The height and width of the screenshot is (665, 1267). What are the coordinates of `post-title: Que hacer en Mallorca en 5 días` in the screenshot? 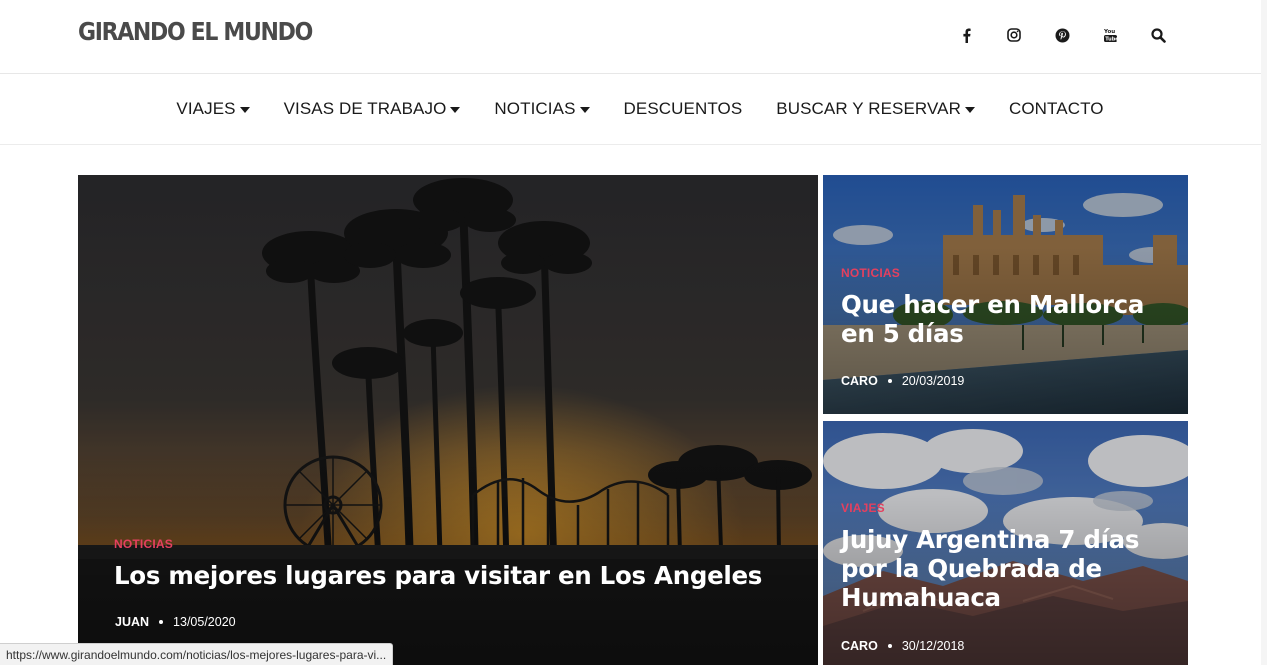 It's located at (1006, 319).